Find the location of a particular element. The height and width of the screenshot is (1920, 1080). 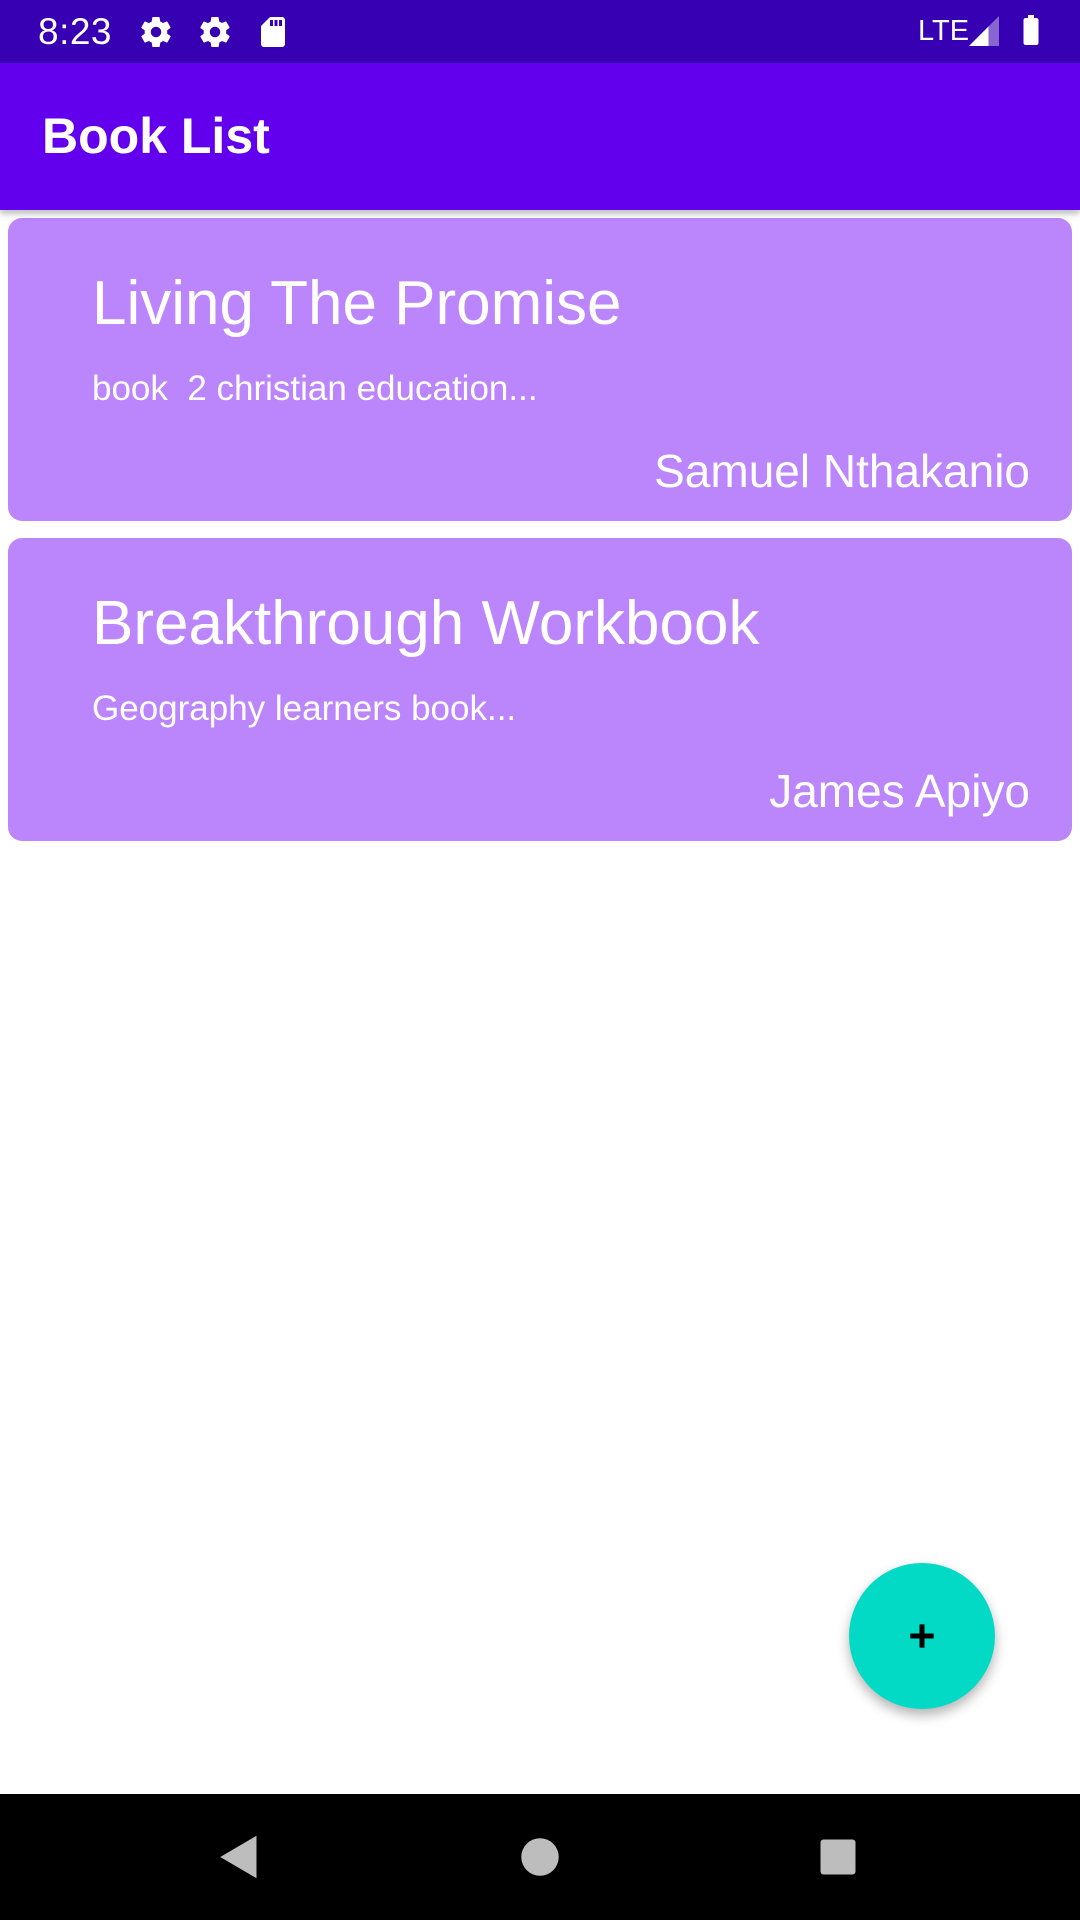

status-bar: 8:23 LTE is located at coordinates (540, 31).